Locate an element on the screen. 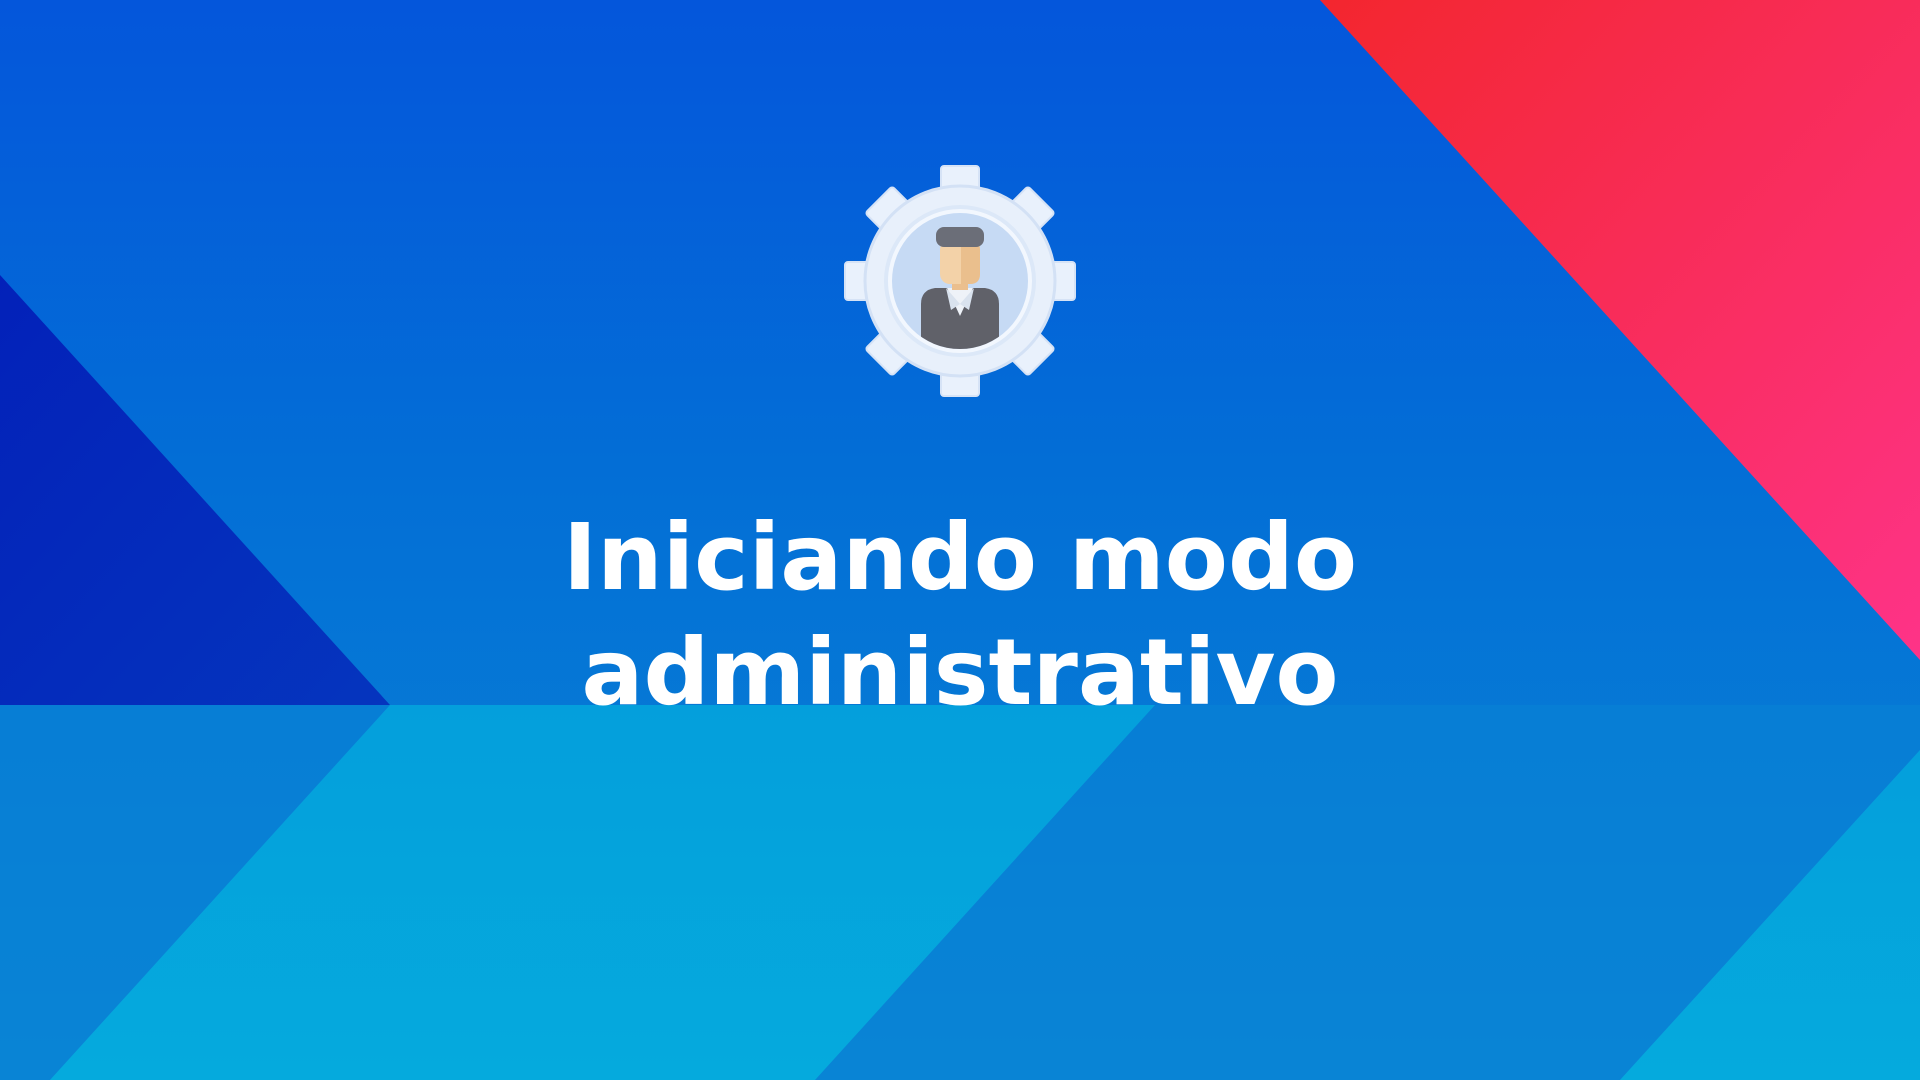 This screenshot has height=1080, width=1920. admin-gear-user-icon is located at coordinates (960, 281).